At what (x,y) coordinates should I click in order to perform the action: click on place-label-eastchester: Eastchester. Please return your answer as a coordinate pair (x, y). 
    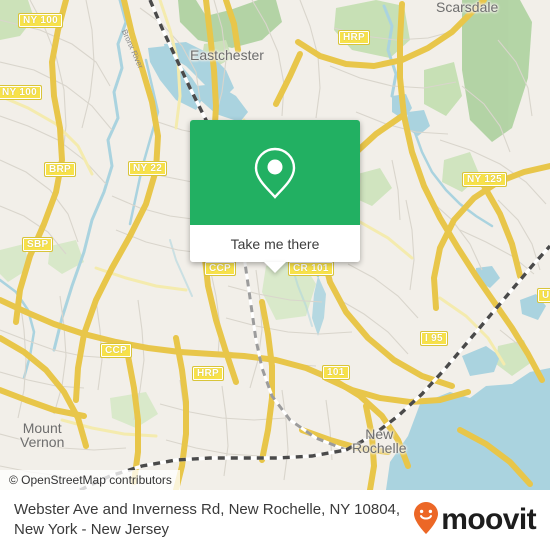
    Looking at the image, I should click on (227, 55).